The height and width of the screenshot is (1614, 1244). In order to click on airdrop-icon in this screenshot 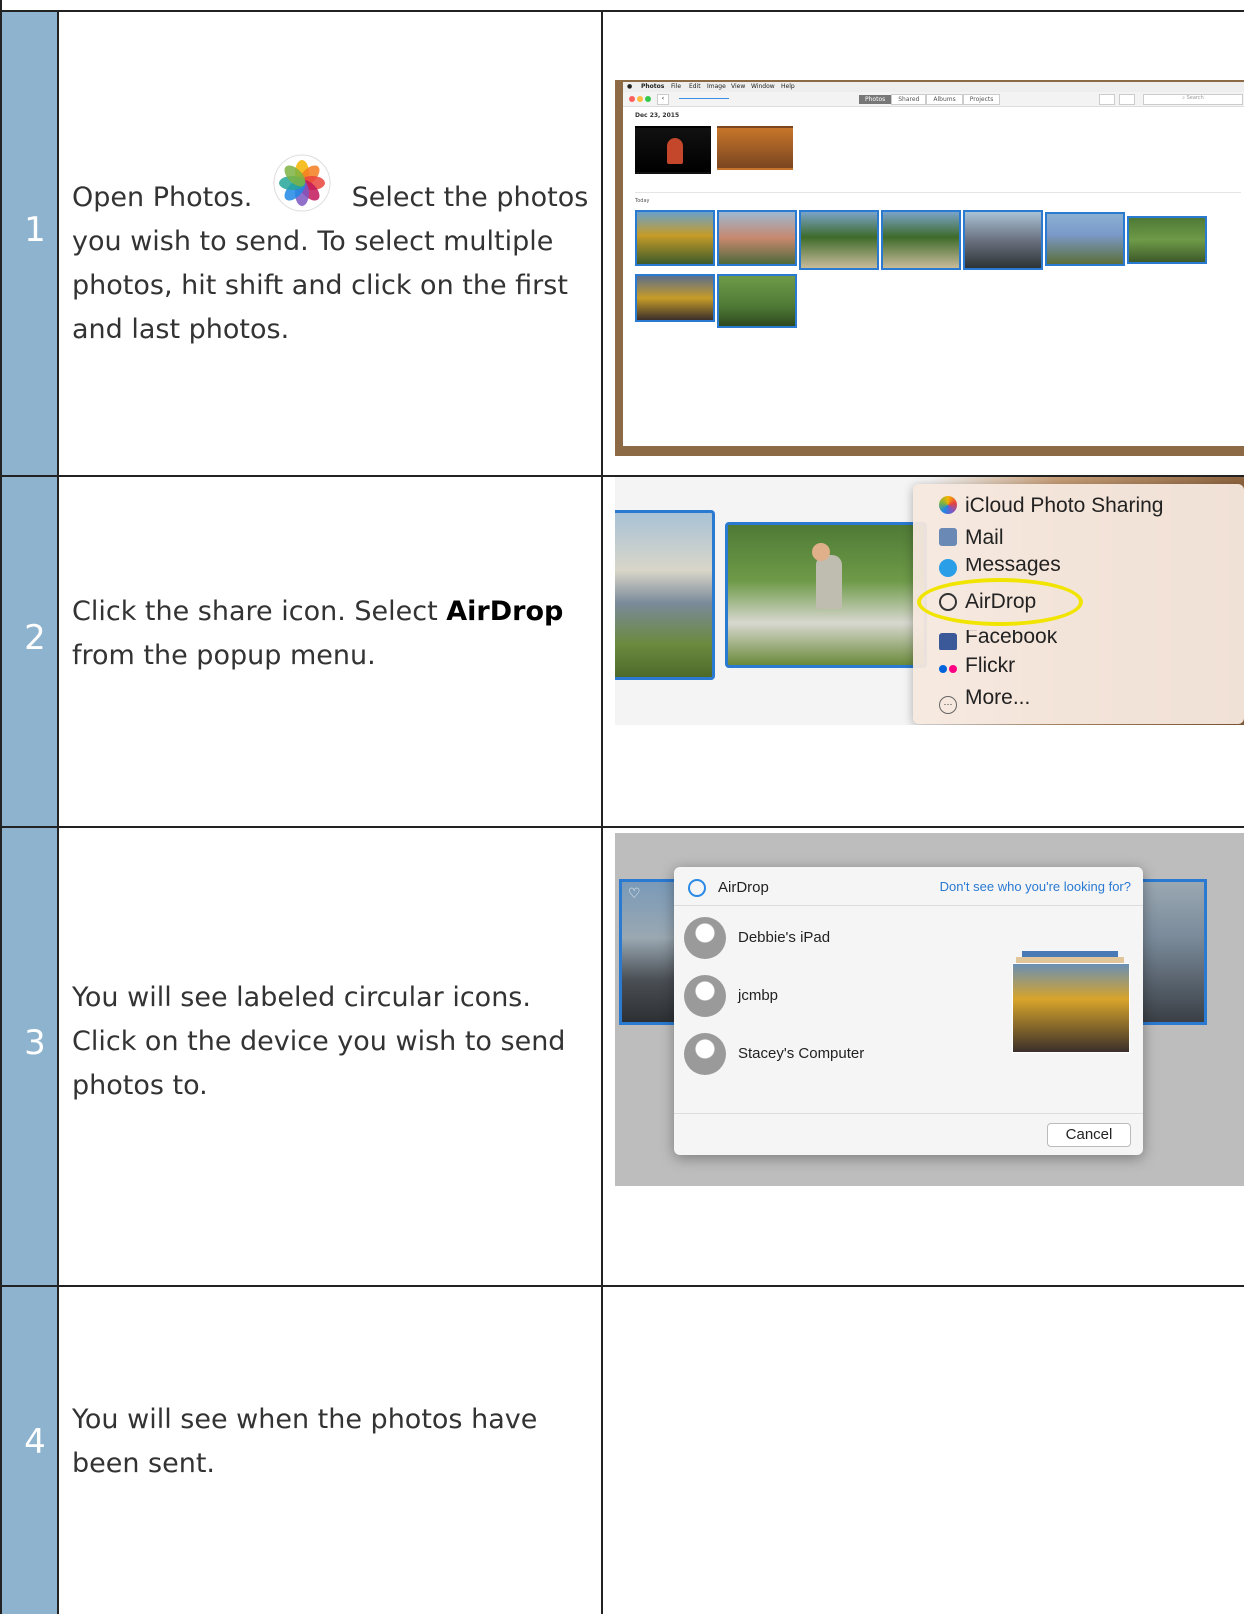, I will do `click(697, 888)`.